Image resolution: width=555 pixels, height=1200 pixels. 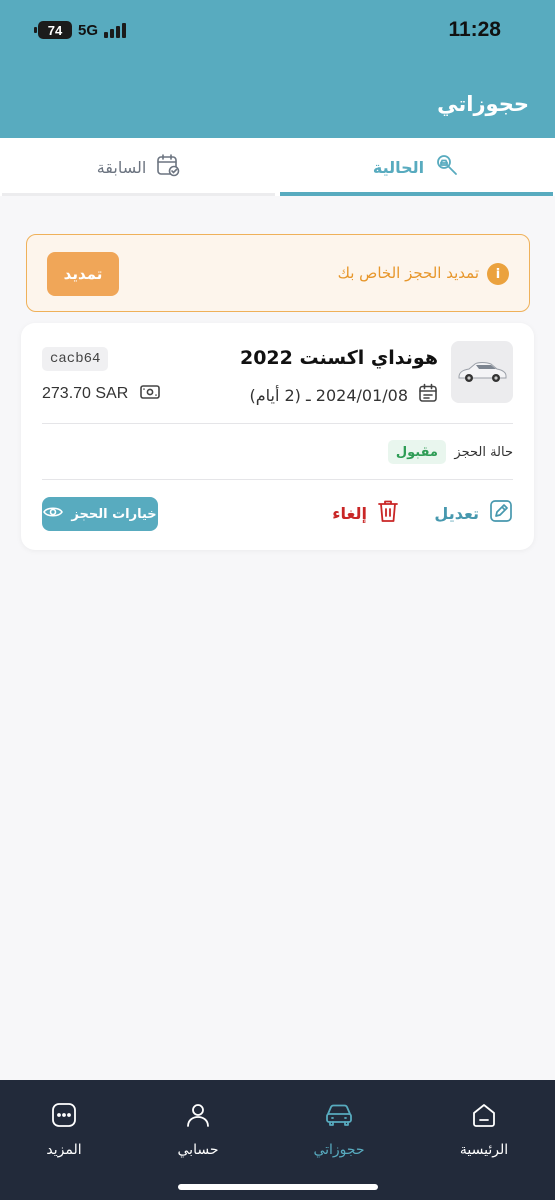 What do you see at coordinates (328, 395) in the screenshot?
I see `booking-dates: 2024/01/08 ـ (2 أيام)` at bounding box center [328, 395].